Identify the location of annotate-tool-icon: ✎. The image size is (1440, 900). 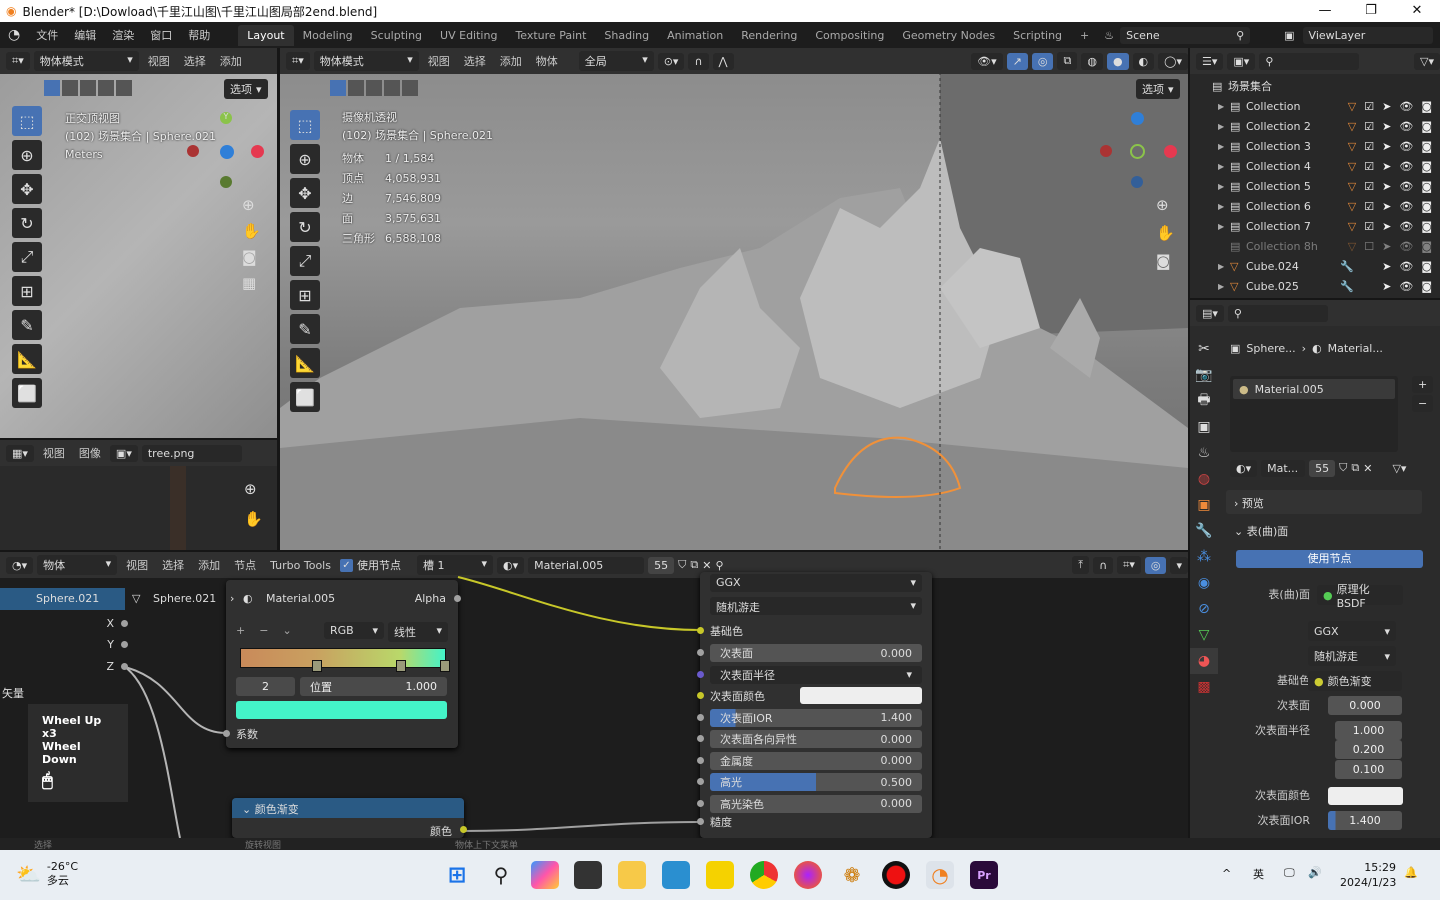
(27, 325).